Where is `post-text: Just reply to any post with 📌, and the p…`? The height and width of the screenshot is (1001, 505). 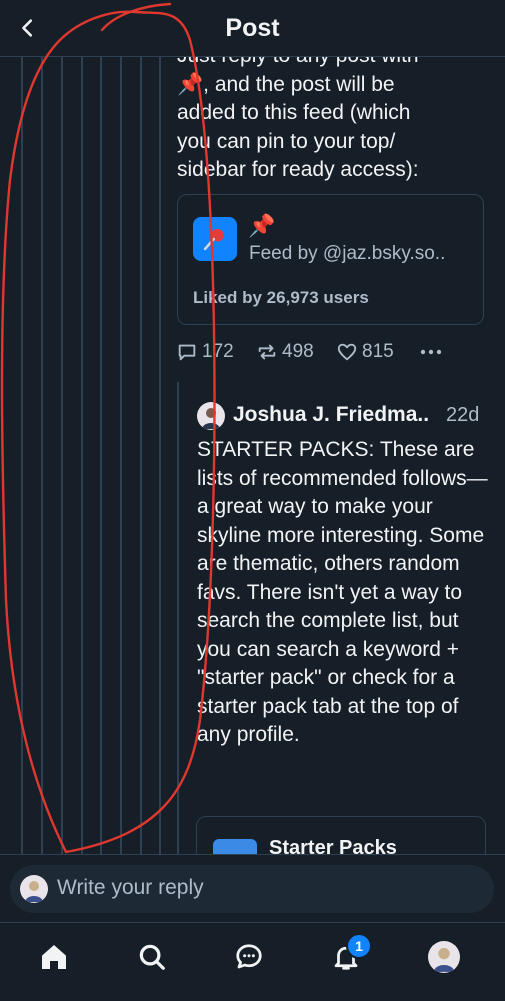
post-text: Just reply to any post with 📌, and the p… is located at coordinates (298, 118).